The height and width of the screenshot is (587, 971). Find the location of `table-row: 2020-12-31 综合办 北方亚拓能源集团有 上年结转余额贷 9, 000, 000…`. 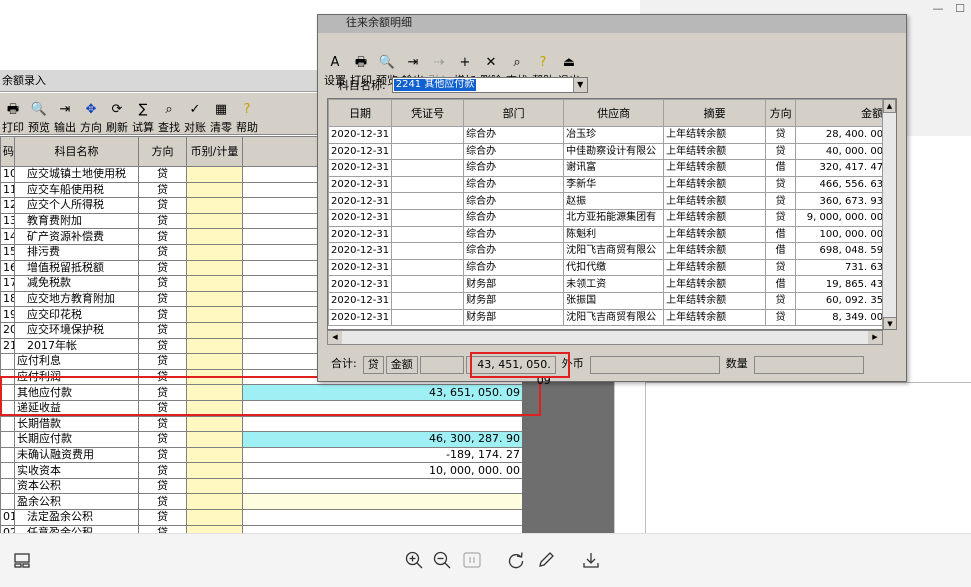

table-row: 2020-12-31 综合办 北方亚拓能源集团有 上年结转余额贷 9, 000, 000… is located at coordinates (607, 217).